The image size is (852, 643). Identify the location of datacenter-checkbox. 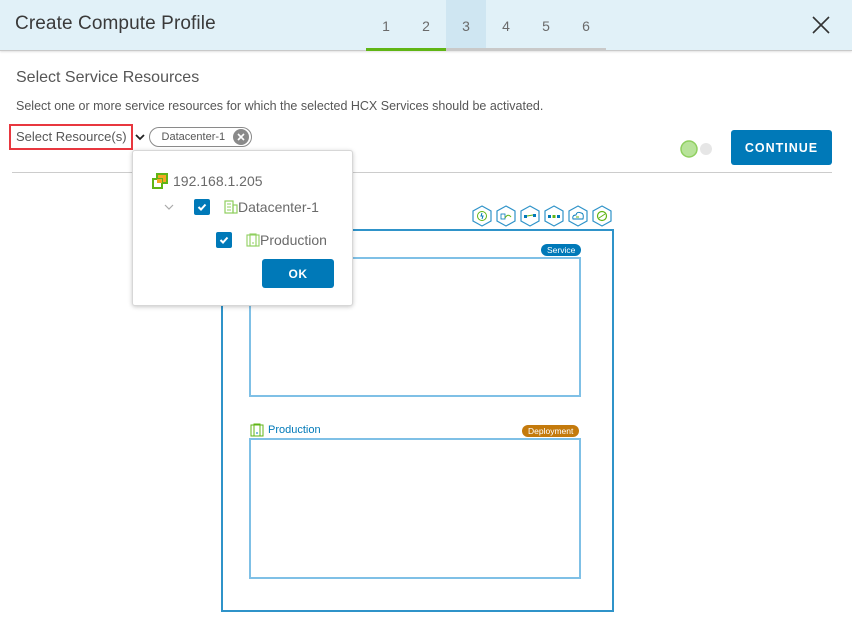
(202, 207).